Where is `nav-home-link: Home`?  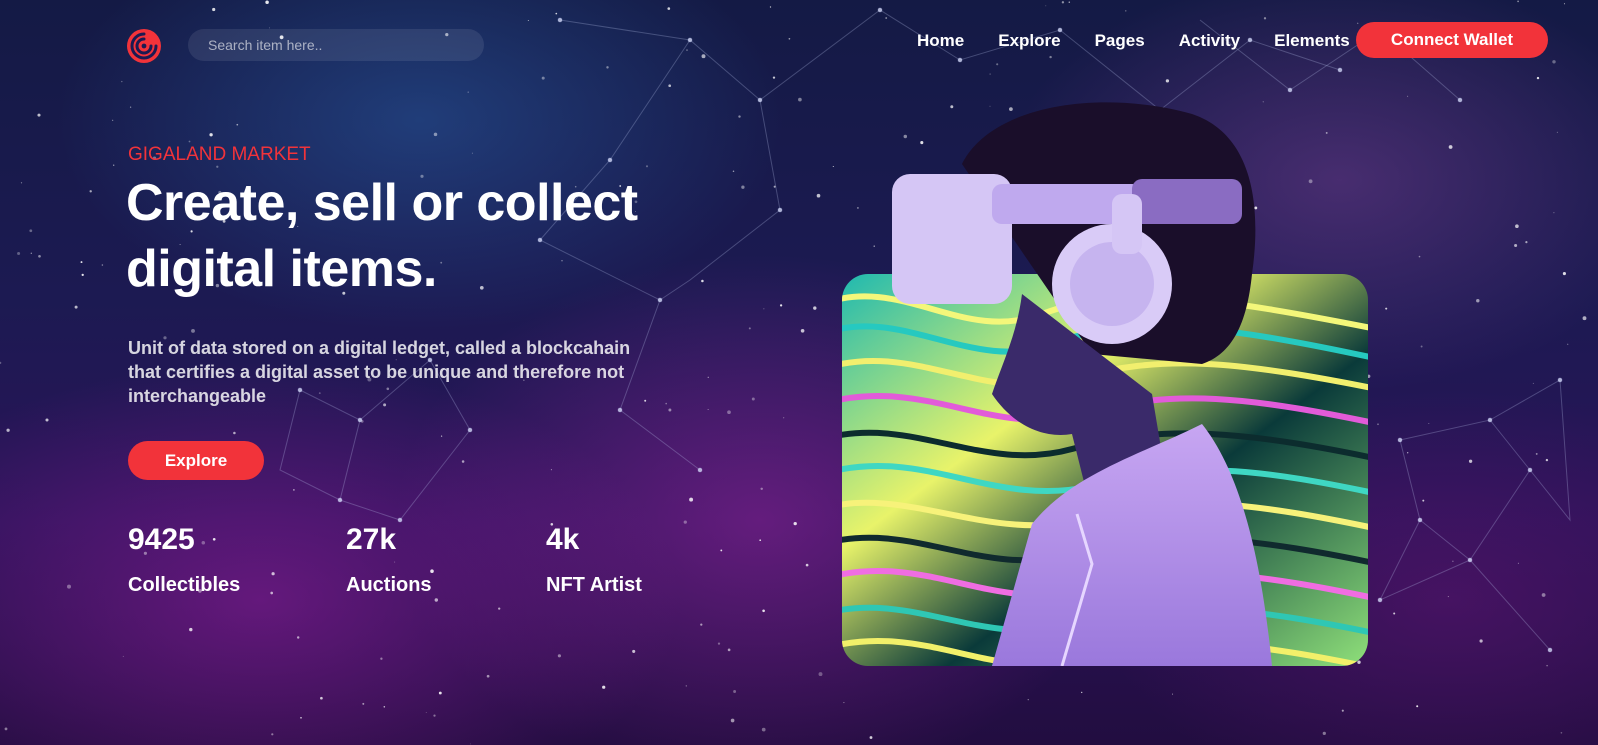 nav-home-link: Home is located at coordinates (940, 41).